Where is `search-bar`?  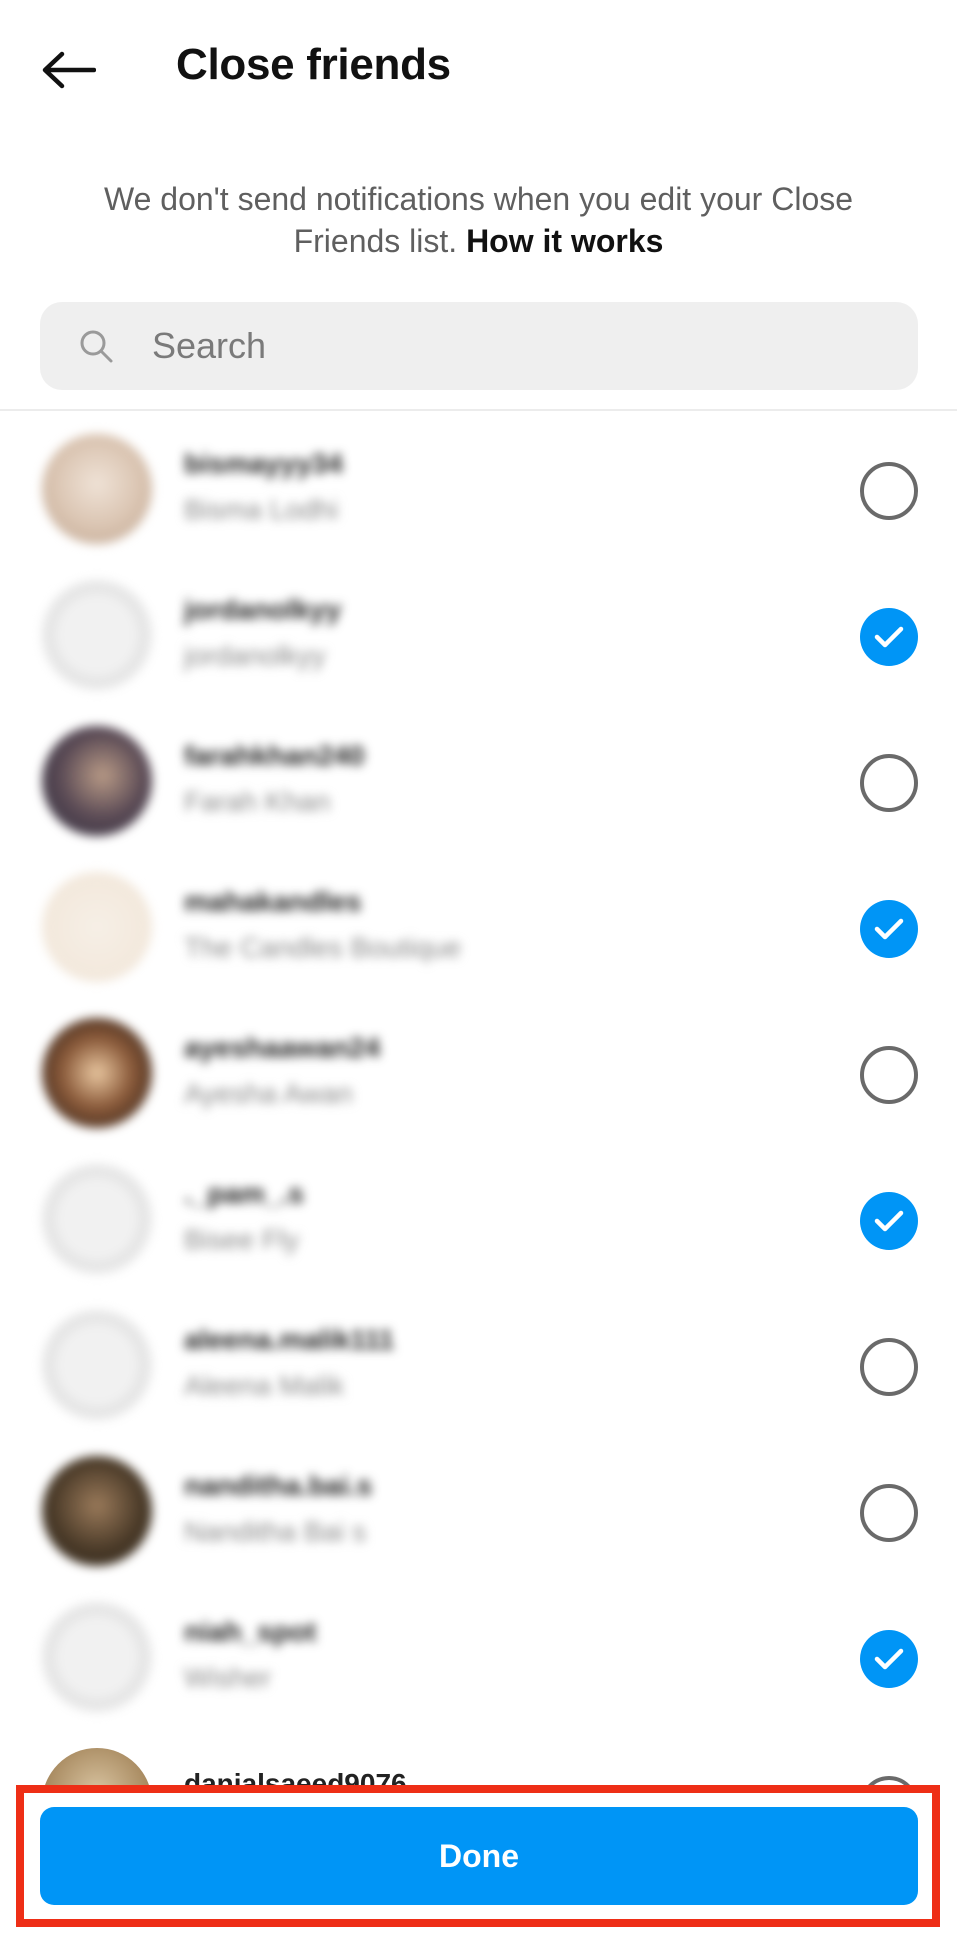
search-bar is located at coordinates (479, 346).